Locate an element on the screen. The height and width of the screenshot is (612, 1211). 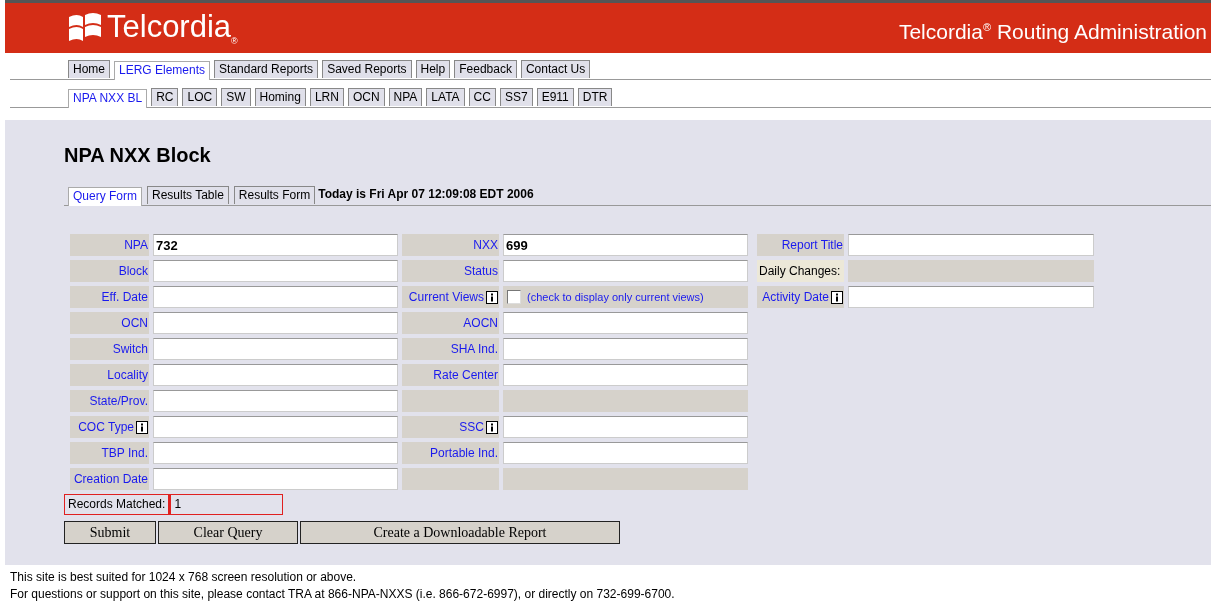
nav-tab: LERG Elements is located at coordinates (162, 70).